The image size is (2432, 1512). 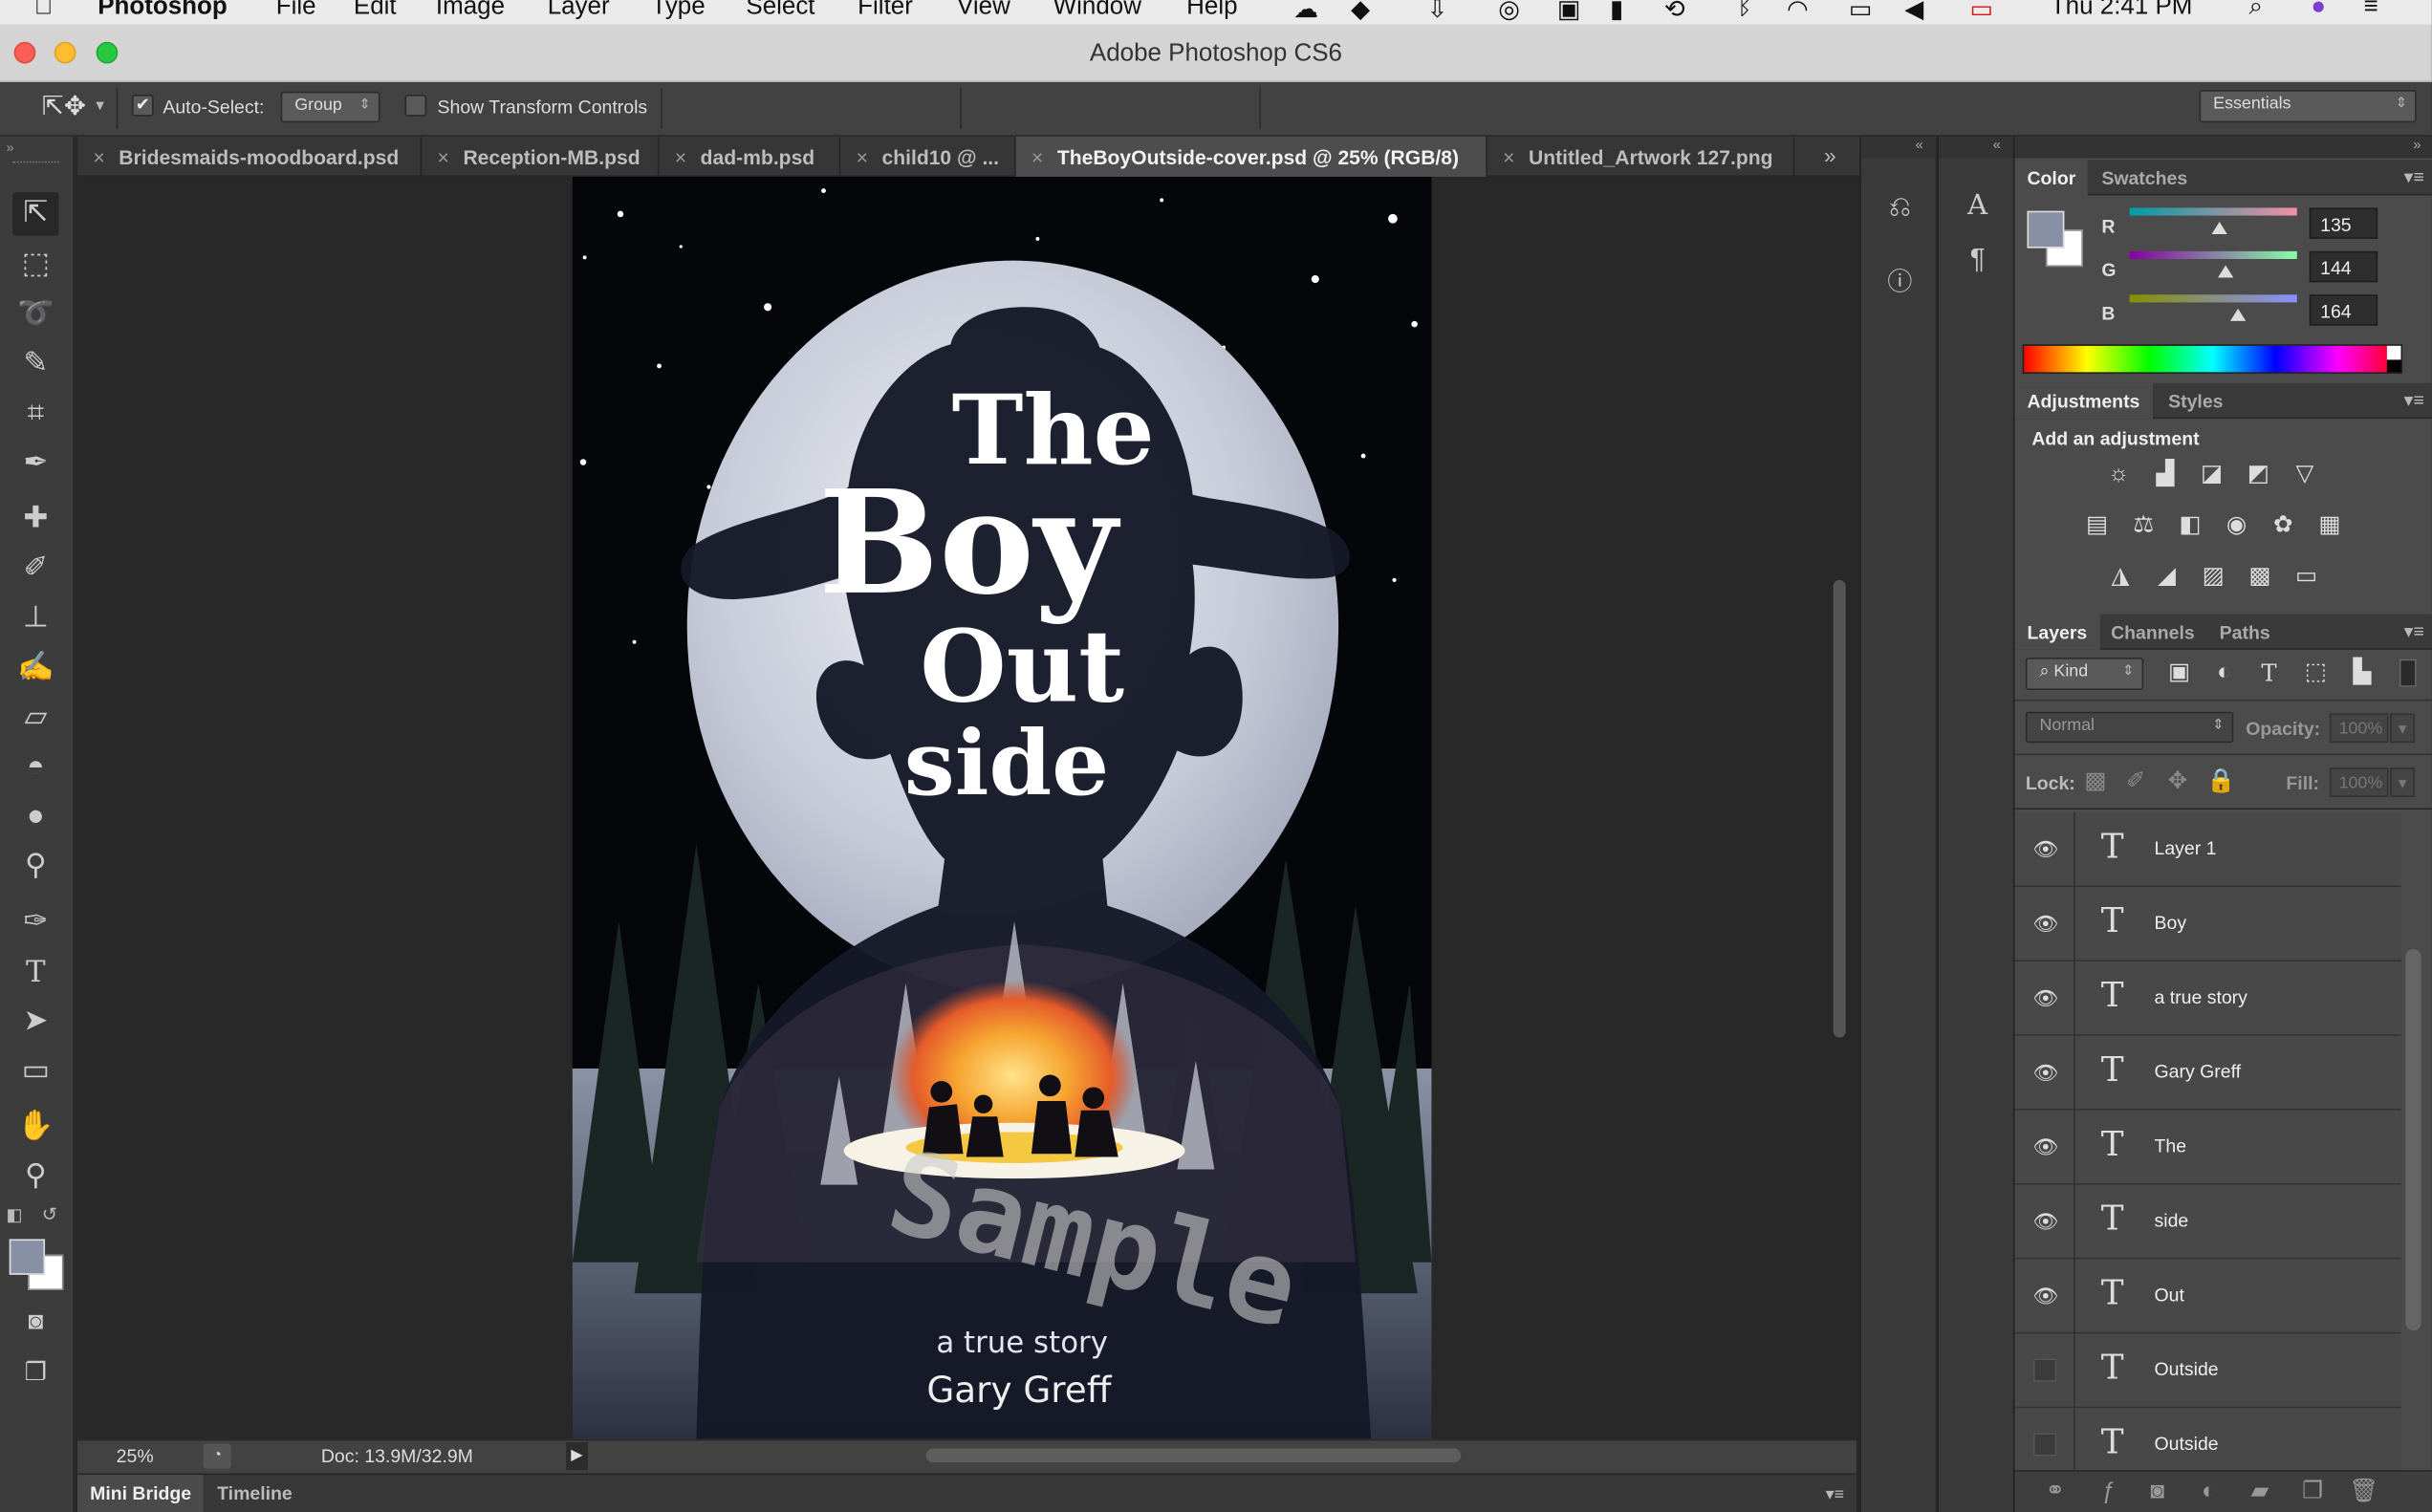 I want to click on spotlight-icon: ⌕, so click(x=2255, y=11).